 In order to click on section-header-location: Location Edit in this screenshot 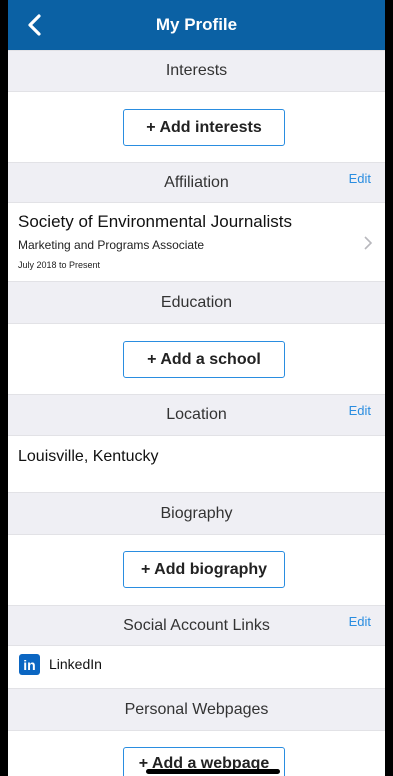, I will do `click(196, 415)`.